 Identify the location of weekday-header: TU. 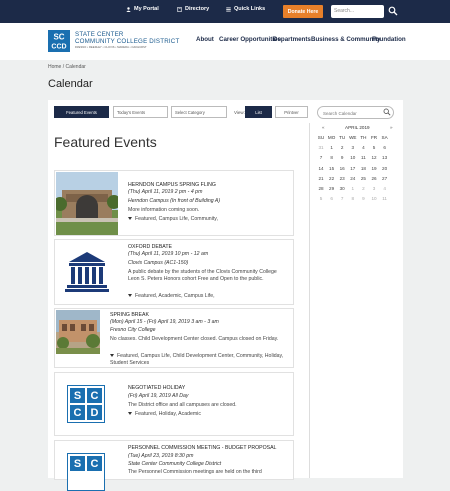
(342, 137).